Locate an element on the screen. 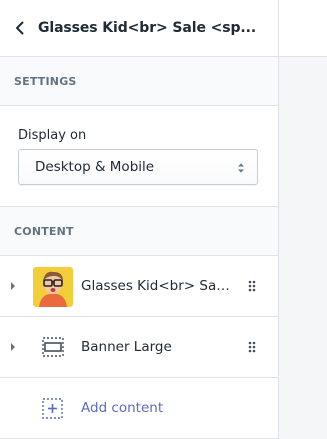 This screenshot has height=439, width=327. add-content-button: Add content is located at coordinates (139, 408).